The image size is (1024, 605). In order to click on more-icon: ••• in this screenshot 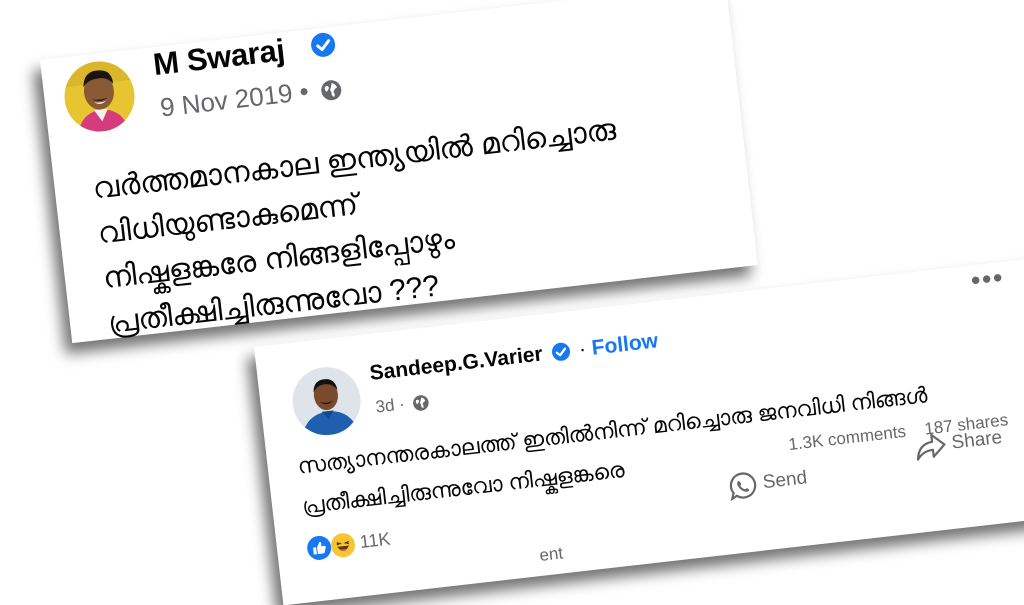, I will do `click(987, 279)`.